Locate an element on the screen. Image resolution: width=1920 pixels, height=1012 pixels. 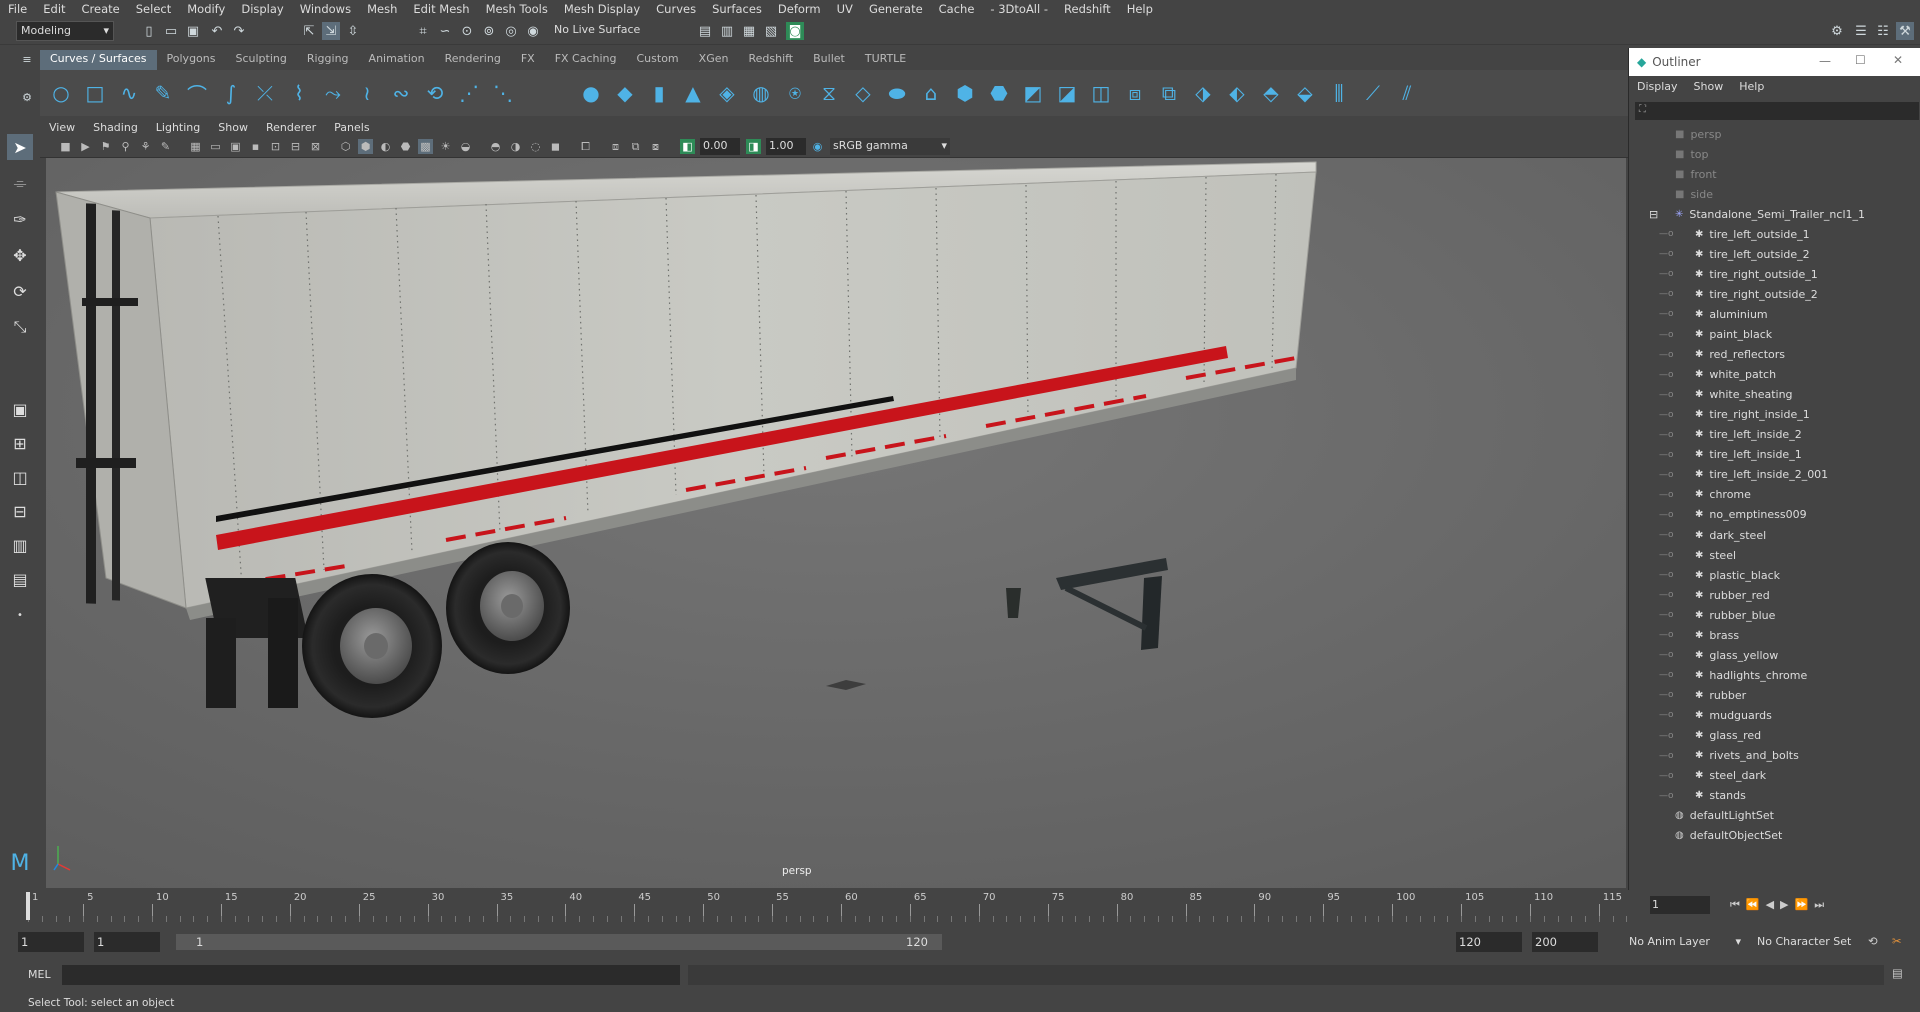
grid-icon: ▦ is located at coordinates (195, 146).